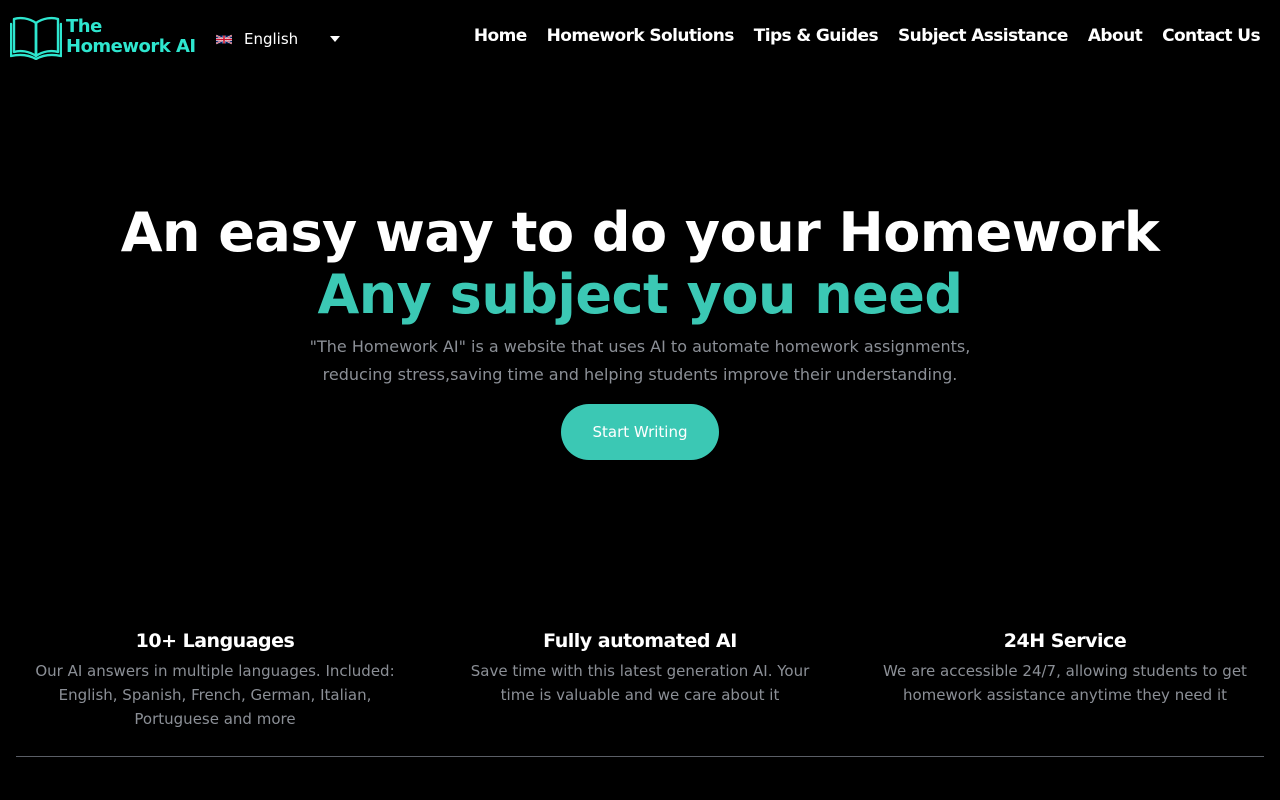 This screenshot has height=800, width=1280. Describe the element at coordinates (641, 36) in the screenshot. I see `nav-homework-solutions: Homework Solutions` at that location.